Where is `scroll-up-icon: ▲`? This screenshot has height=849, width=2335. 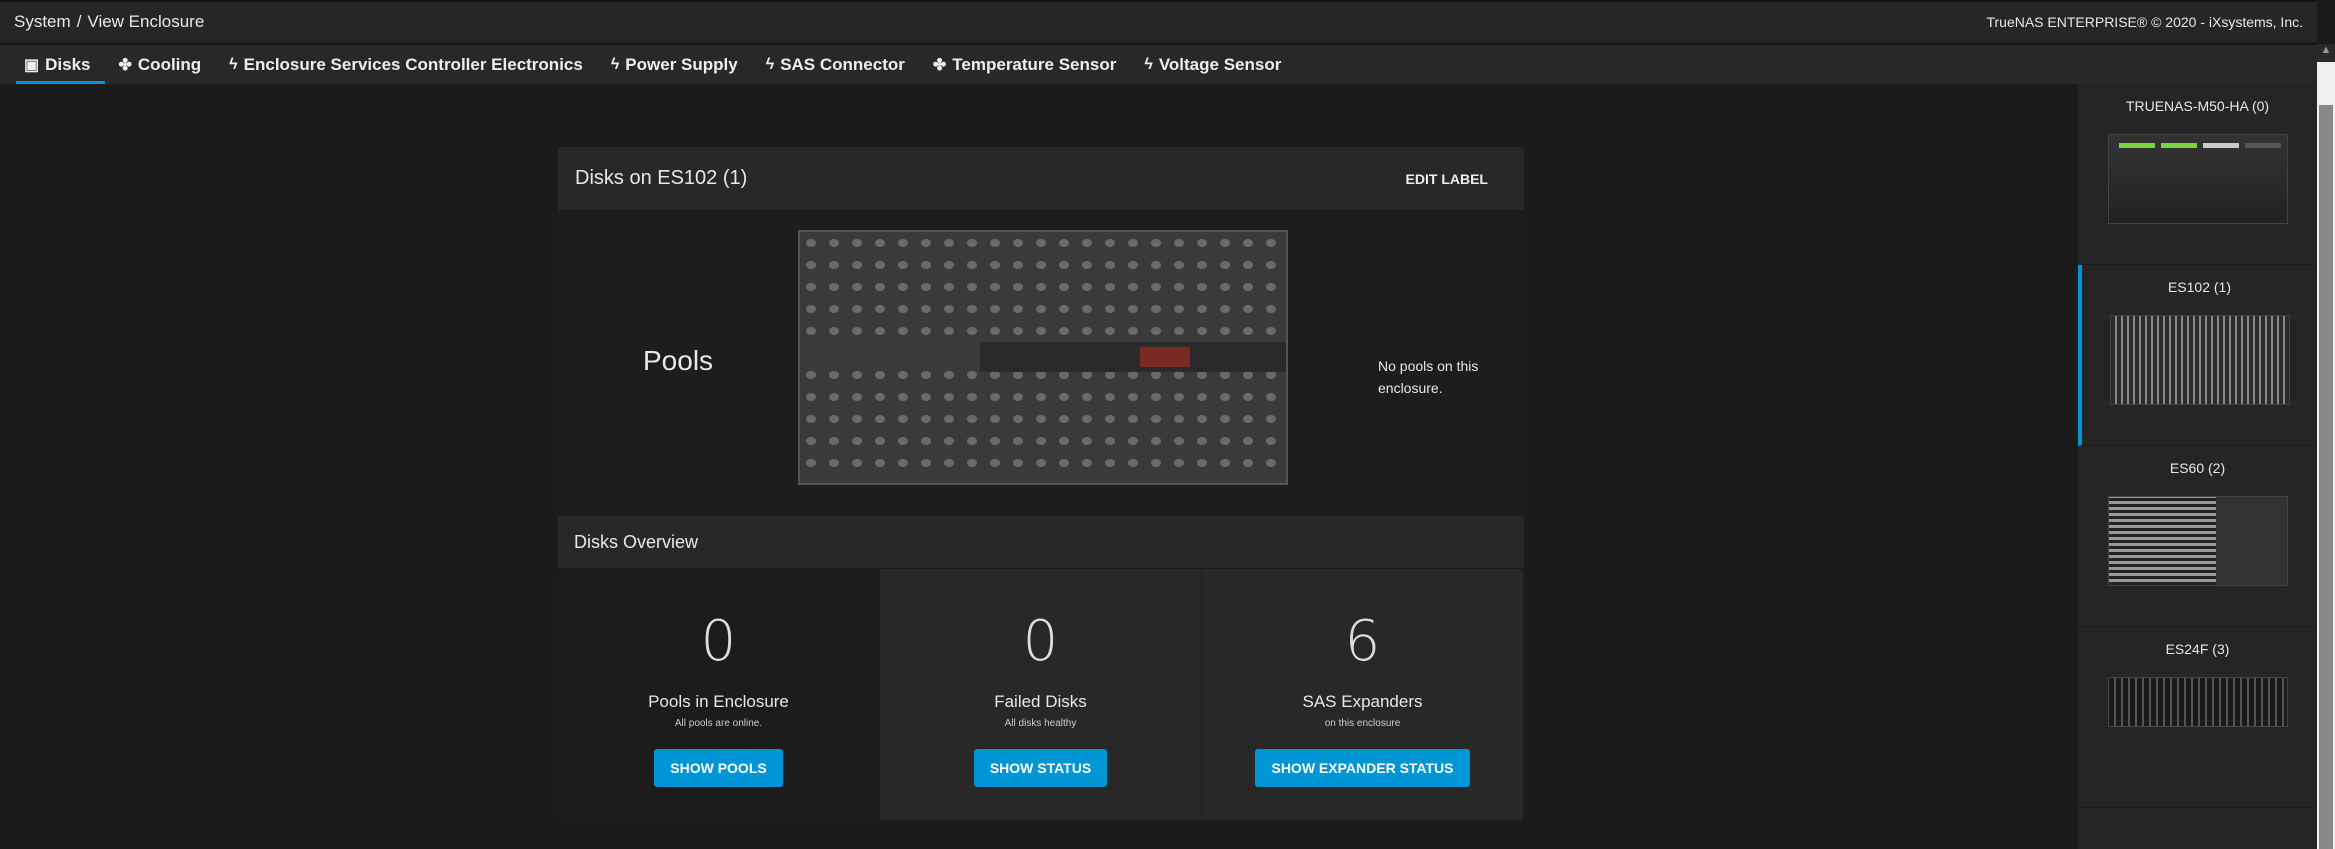
scroll-up-icon: ▲ is located at coordinates (2326, 53).